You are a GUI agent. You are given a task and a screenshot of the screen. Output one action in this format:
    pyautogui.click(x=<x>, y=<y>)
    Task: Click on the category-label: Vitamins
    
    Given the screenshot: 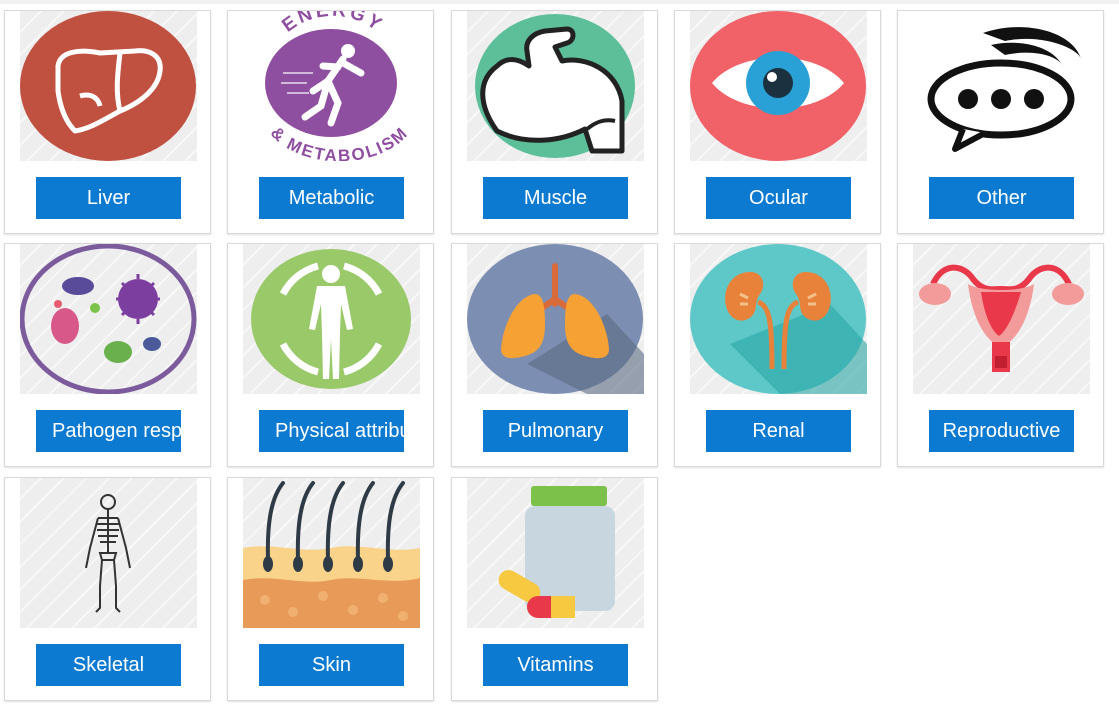 What is the action you would take?
    pyautogui.click(x=555, y=665)
    